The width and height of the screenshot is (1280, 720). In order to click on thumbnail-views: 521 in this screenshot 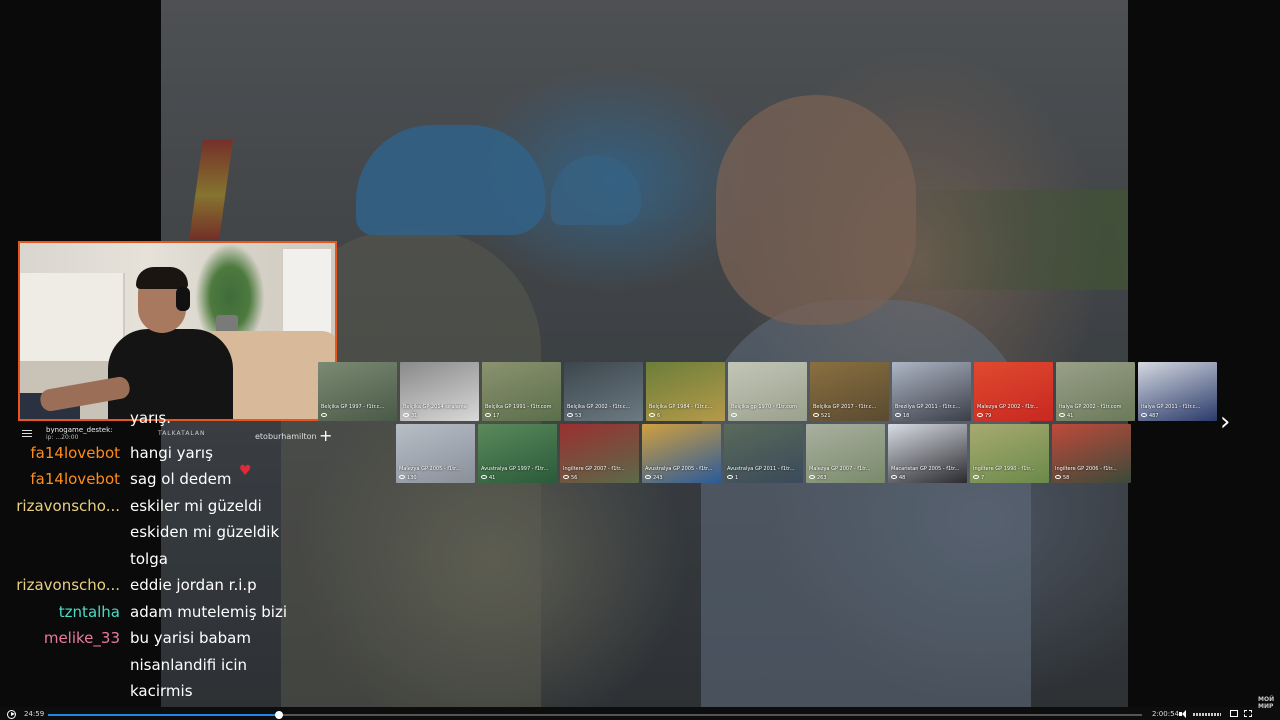, I will do `click(822, 416)`.